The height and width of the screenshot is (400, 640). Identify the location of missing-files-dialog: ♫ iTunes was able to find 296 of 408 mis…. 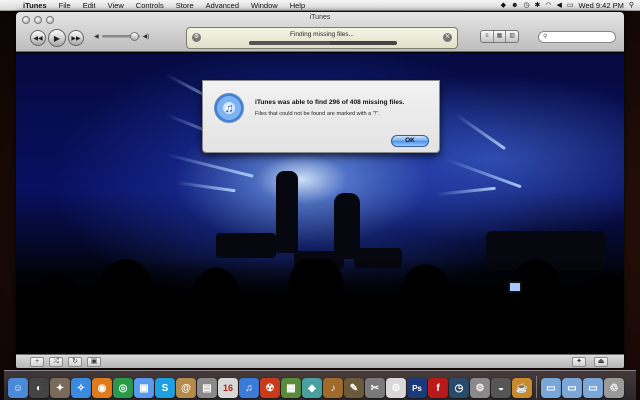
(321, 116).